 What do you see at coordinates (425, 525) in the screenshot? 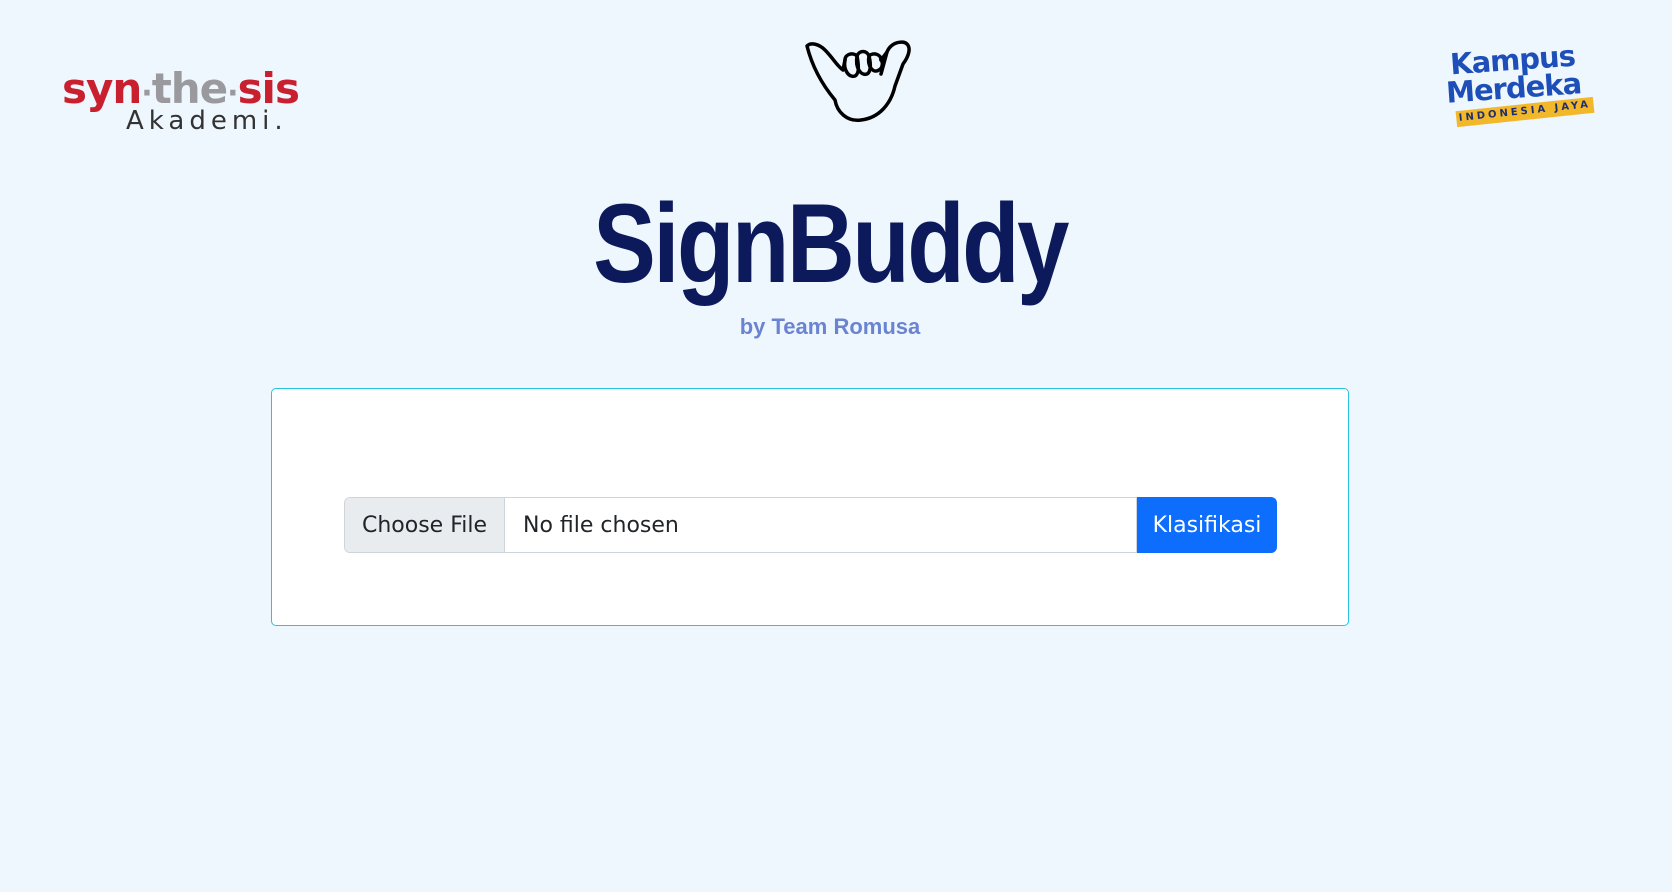
I see `choose-file-button: Choose File` at bounding box center [425, 525].